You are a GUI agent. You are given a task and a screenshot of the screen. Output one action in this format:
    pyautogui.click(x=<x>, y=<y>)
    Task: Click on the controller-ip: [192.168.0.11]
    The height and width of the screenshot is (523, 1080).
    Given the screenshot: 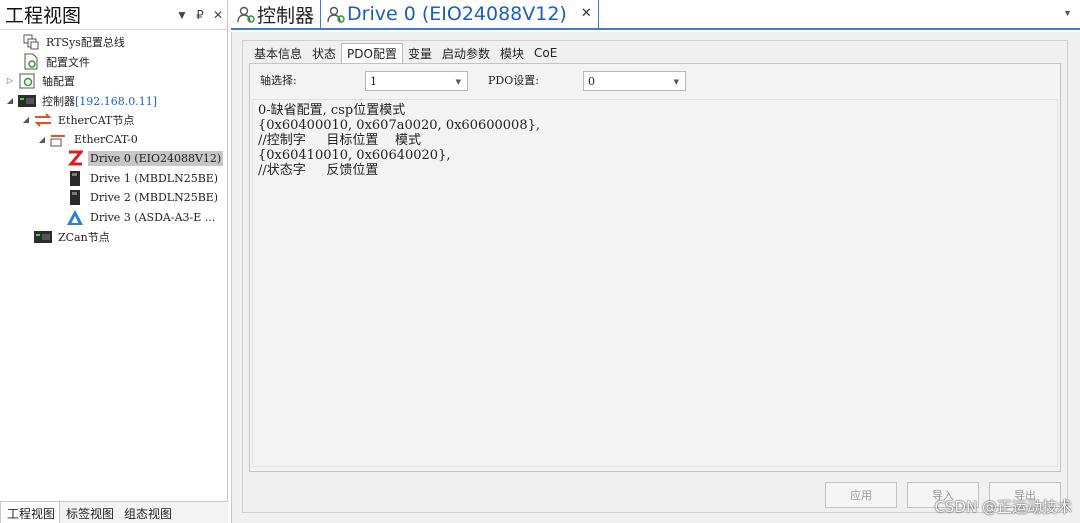 What is the action you would take?
    pyautogui.click(x=116, y=101)
    